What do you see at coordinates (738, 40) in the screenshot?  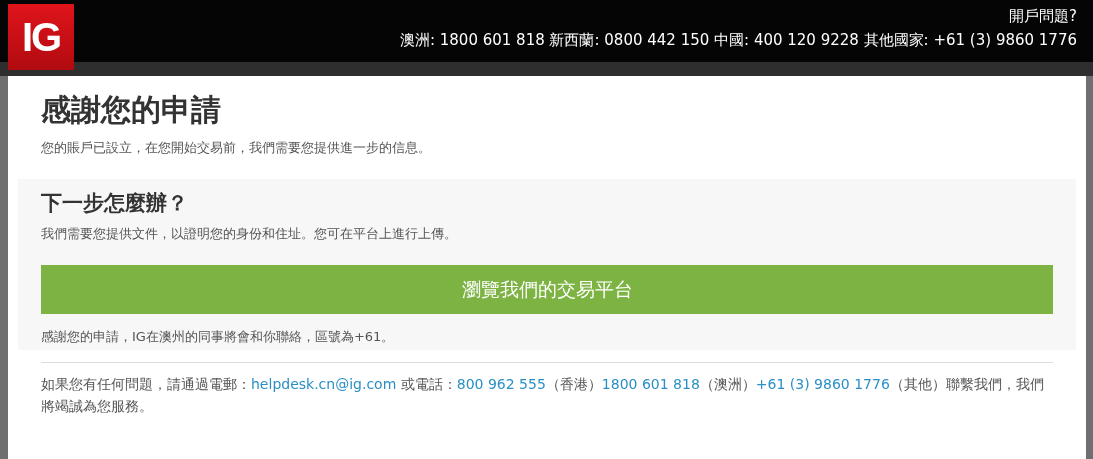 I see `phone-numbers: 澳洲: 1800 601 818 新西蘭: 0800 442 150 中國: 400 120 9228 其他國家: +61 (3) 9860 1776` at bounding box center [738, 40].